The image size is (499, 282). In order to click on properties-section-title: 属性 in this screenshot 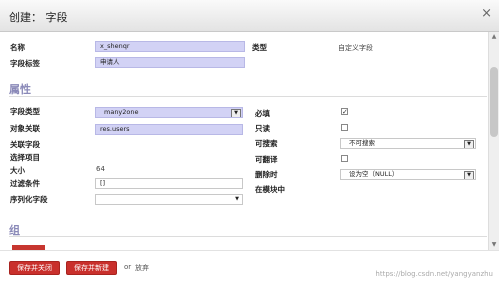, I will do `click(20, 89)`.